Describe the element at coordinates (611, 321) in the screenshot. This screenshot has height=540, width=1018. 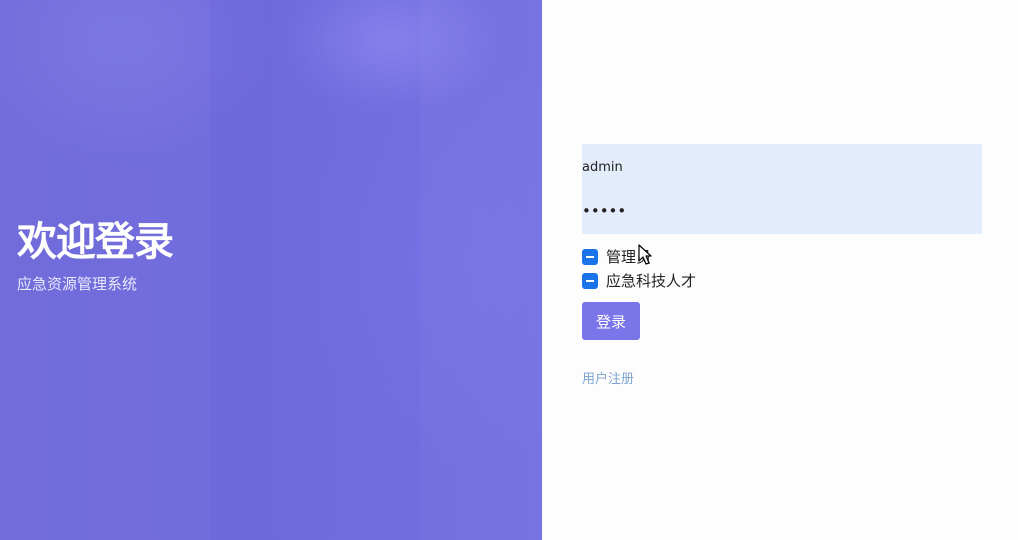
I see `login-button: 登录` at that location.